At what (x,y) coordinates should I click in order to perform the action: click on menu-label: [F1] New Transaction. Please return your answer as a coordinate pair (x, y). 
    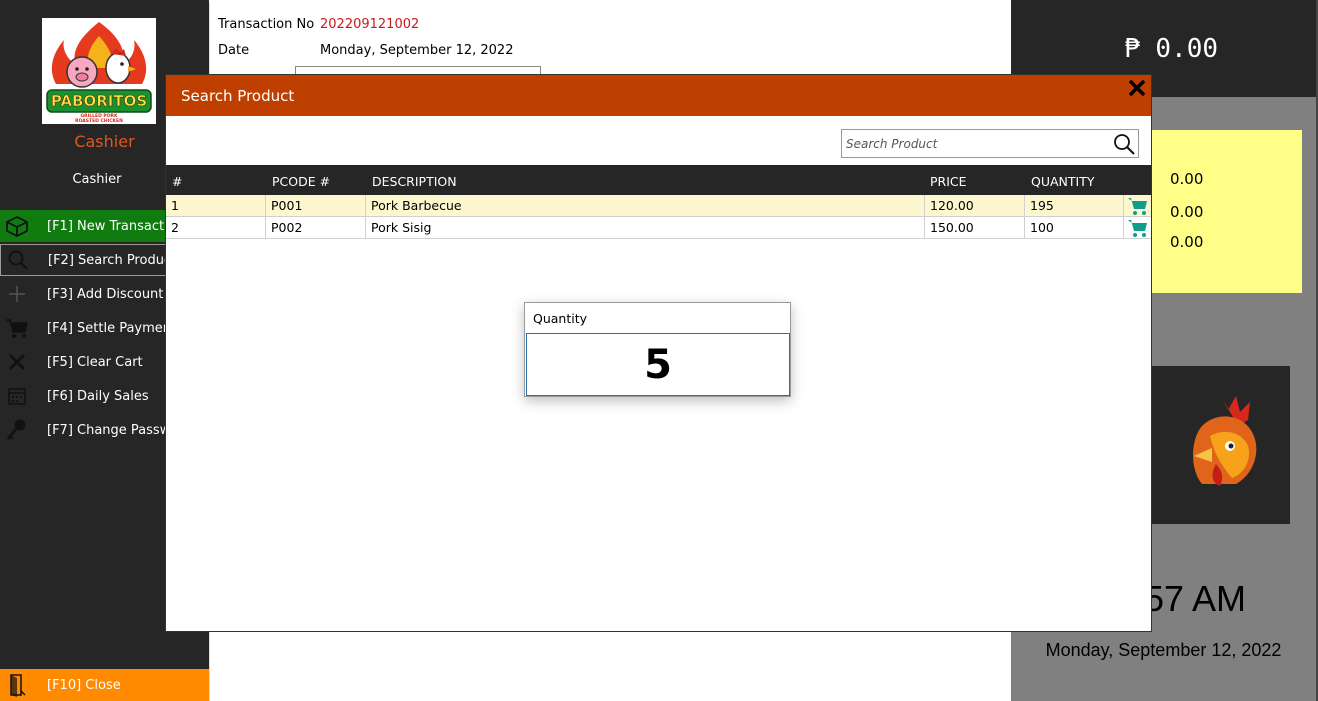
    Looking at the image, I should click on (115, 226).